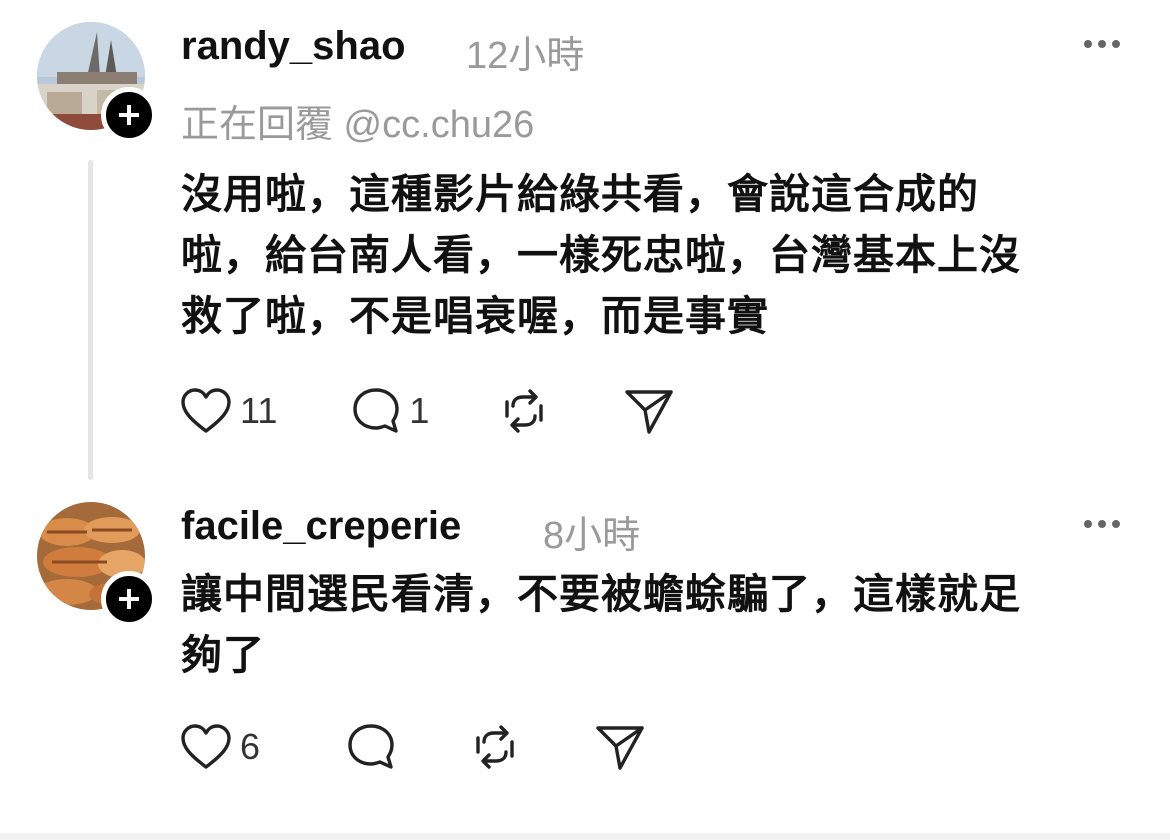 This screenshot has width=1170, height=840. What do you see at coordinates (580, 194) in the screenshot?
I see `content-line: 沒用啦，這種影片給綠共看，會說這合成的` at bounding box center [580, 194].